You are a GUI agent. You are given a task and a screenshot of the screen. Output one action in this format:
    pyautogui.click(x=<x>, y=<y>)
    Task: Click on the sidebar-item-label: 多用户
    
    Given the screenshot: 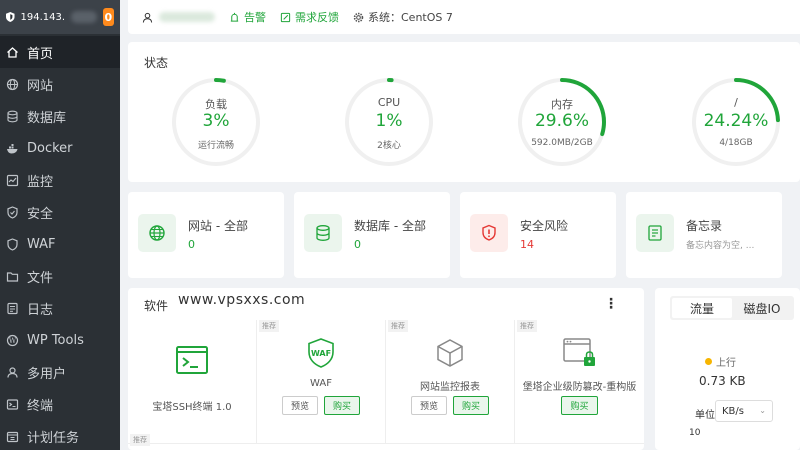 What is the action you would take?
    pyautogui.click(x=47, y=374)
    